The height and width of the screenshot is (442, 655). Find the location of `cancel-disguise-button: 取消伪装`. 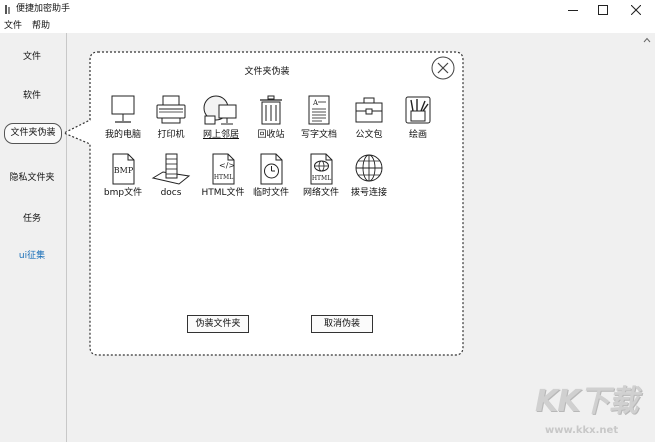

cancel-disguise-button: 取消伪装 is located at coordinates (342, 324).